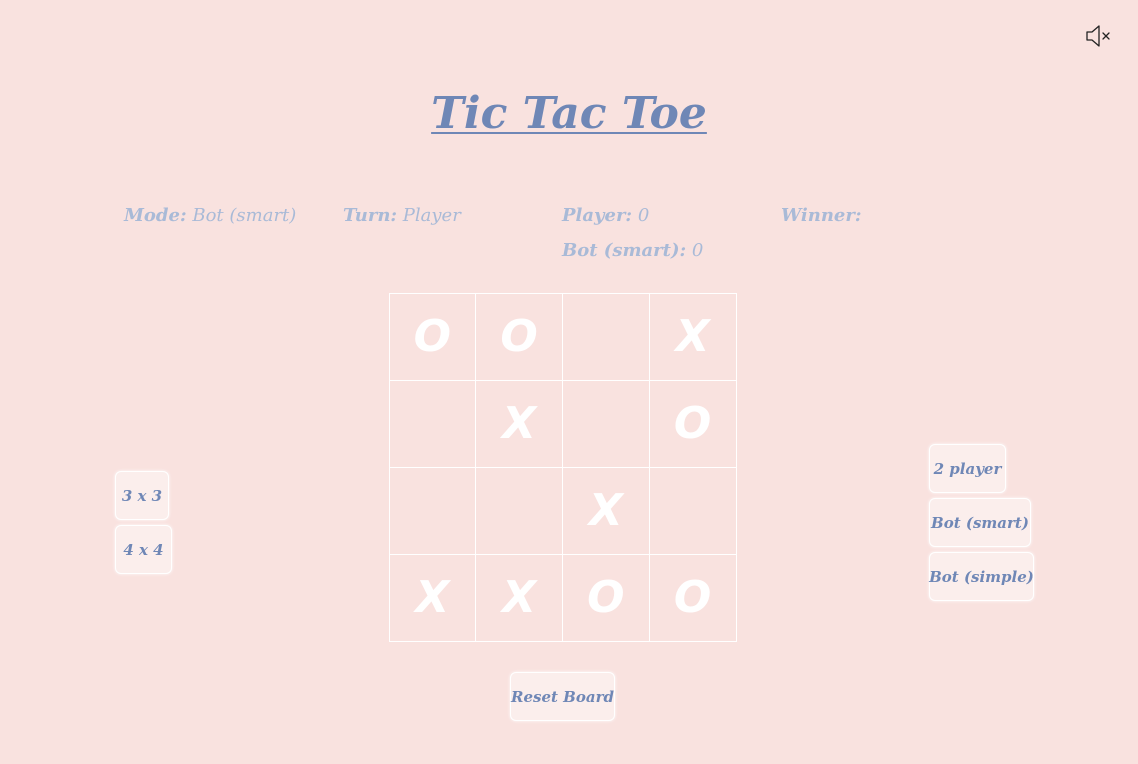 The height and width of the screenshot is (764, 1138). Describe the element at coordinates (624, 250) in the screenshot. I see `bot-score-label: Bot (smart):` at that location.